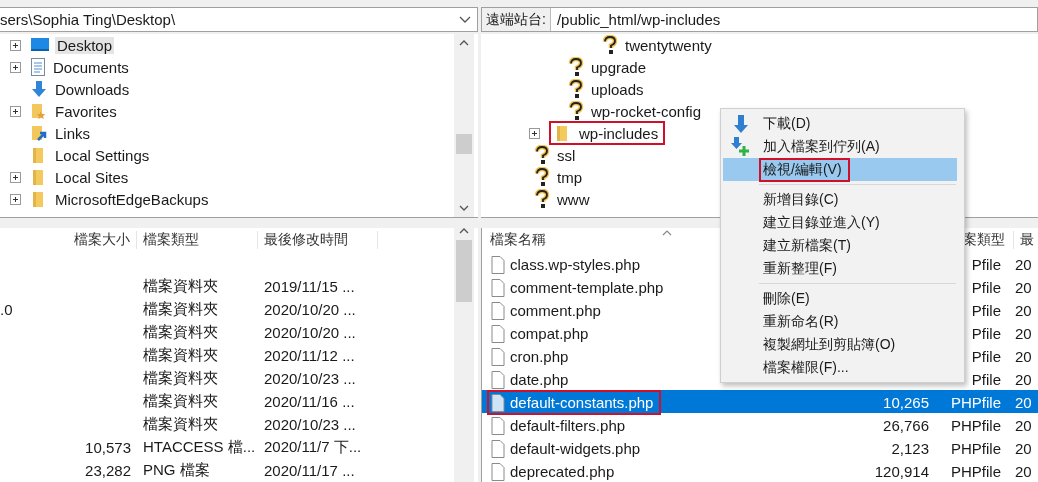 The height and width of the screenshot is (482, 1038). Describe the element at coordinates (575, 264) in the screenshot. I see `table-cell: class.wp-styles.php` at that location.